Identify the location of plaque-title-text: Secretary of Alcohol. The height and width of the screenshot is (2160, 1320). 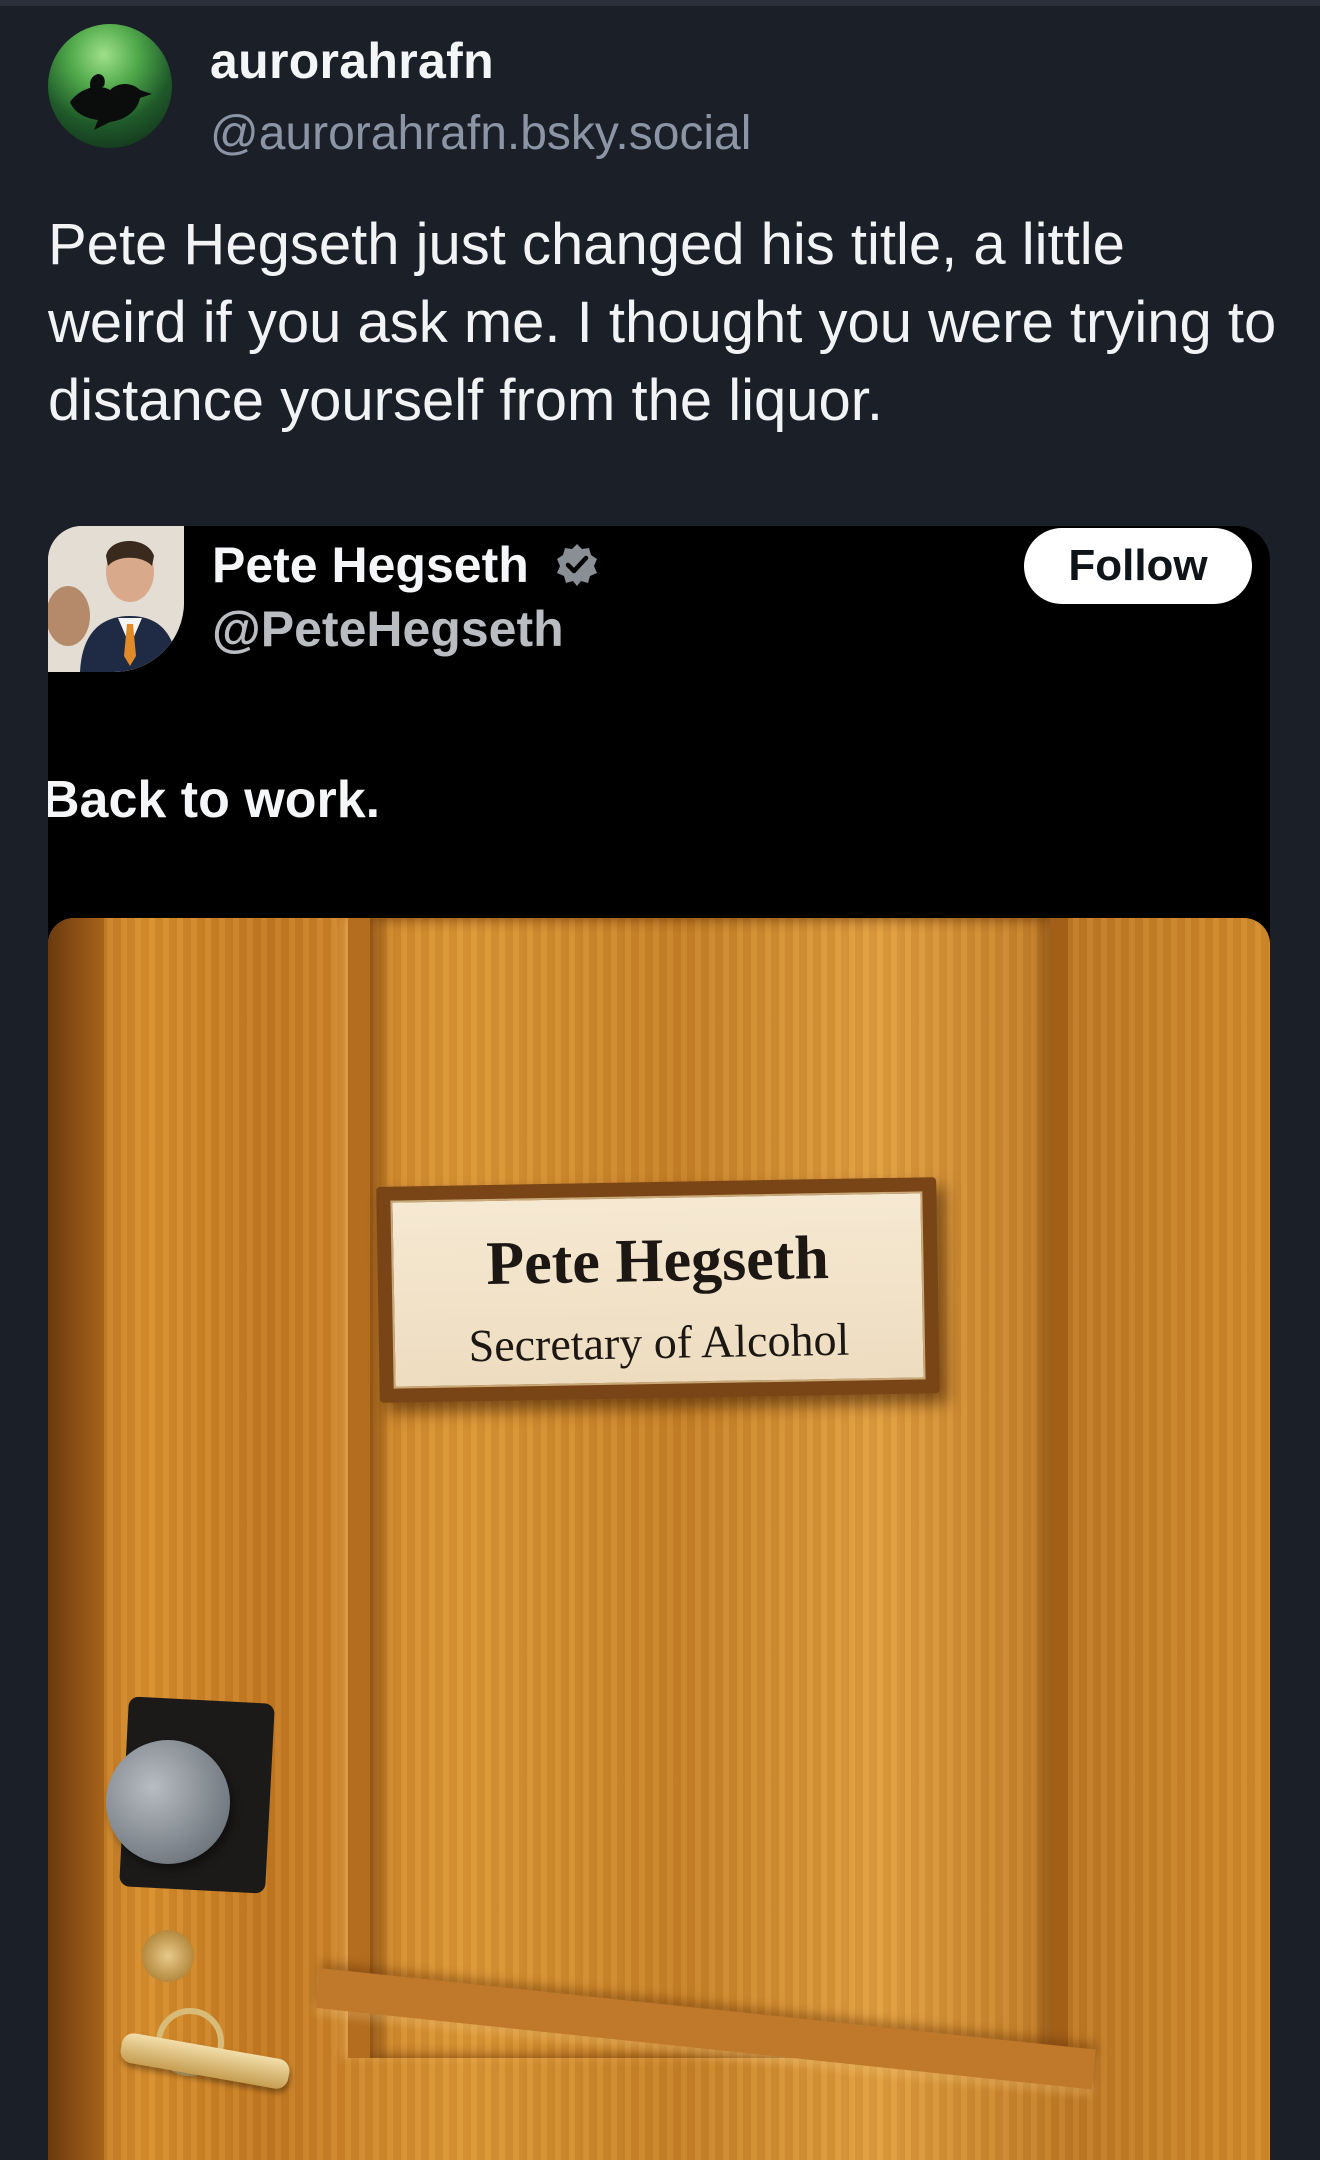
(659, 1342).